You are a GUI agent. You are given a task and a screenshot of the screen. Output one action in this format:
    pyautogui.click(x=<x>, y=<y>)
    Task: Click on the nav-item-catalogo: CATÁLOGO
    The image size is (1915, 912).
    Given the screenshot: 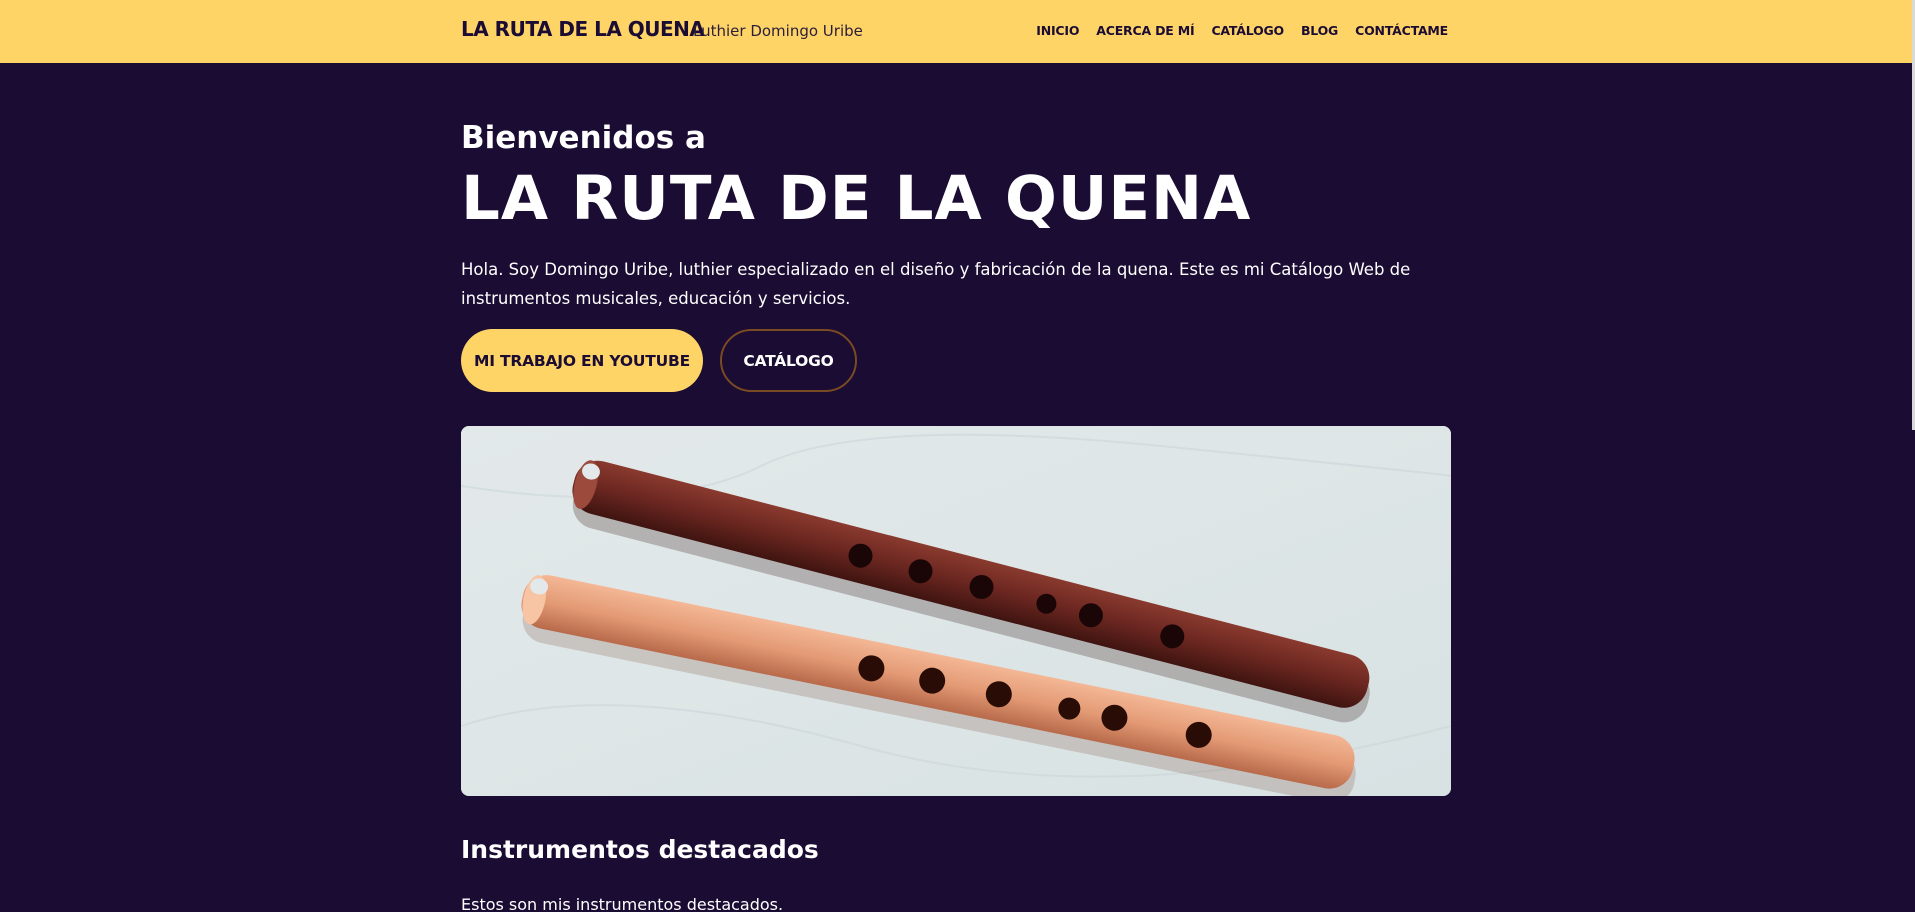 What is the action you would take?
    pyautogui.click(x=1247, y=30)
    